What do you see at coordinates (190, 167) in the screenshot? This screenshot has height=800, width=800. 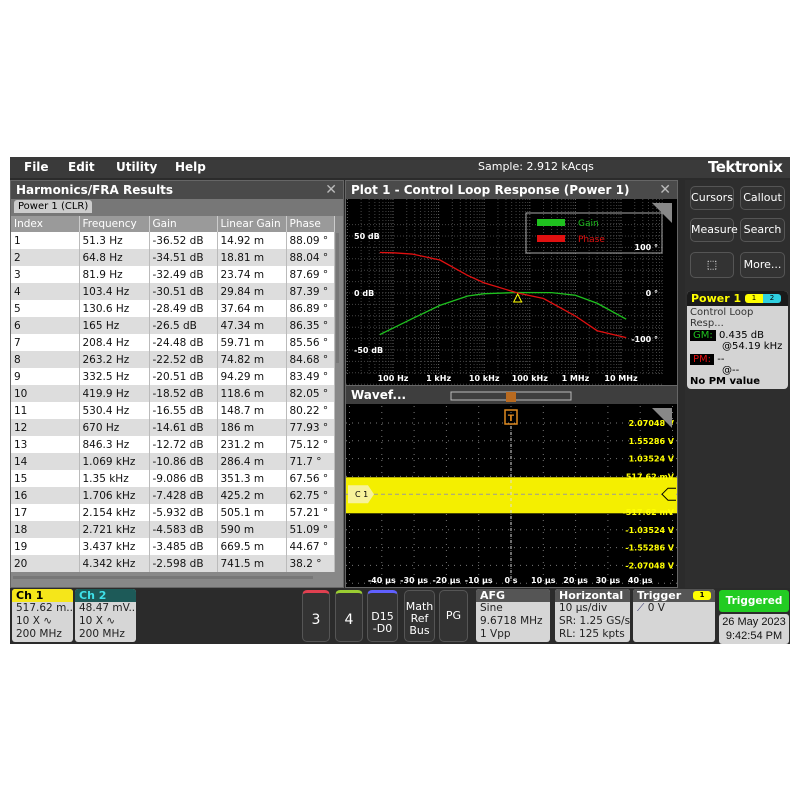 I see `menu-help: Help` at bounding box center [190, 167].